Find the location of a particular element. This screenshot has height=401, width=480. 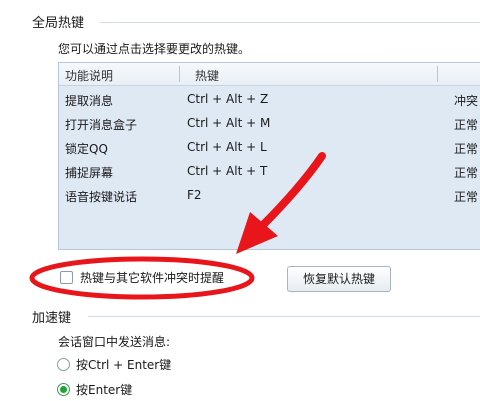

annotation-arrow-shaft is located at coordinates (292, 191).